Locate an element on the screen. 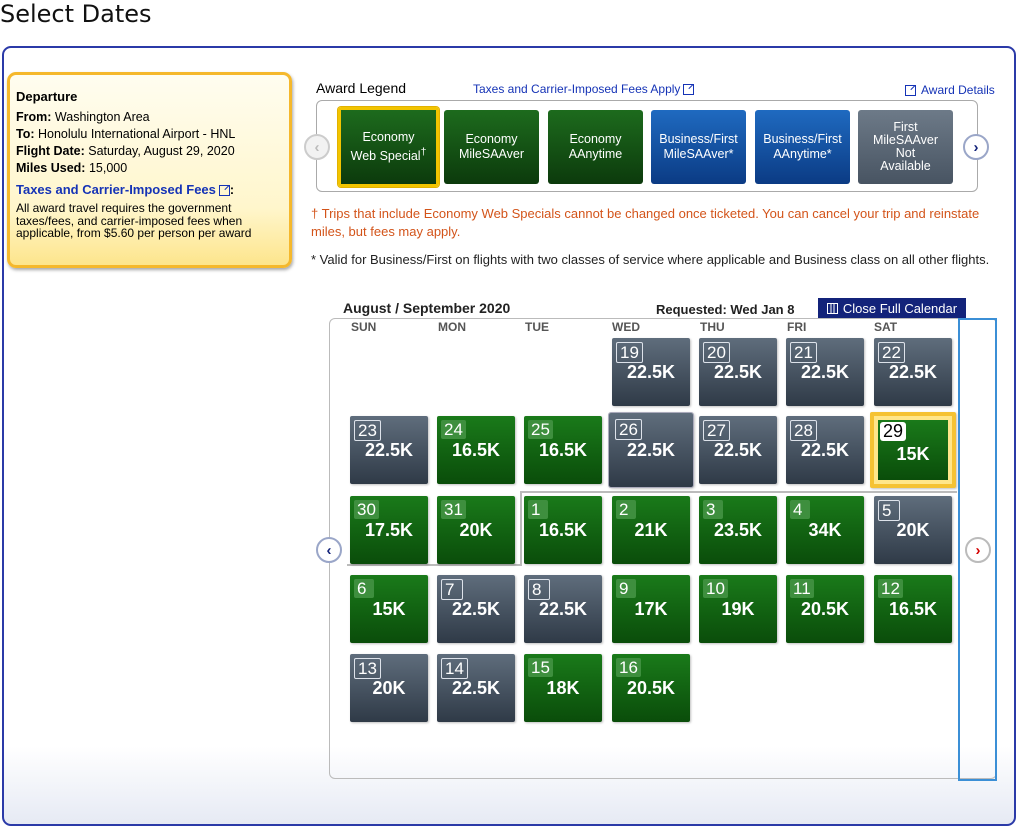 The image size is (1024, 831). legend-business-first-aanytime: Business/First AAnytime* is located at coordinates (802, 147).